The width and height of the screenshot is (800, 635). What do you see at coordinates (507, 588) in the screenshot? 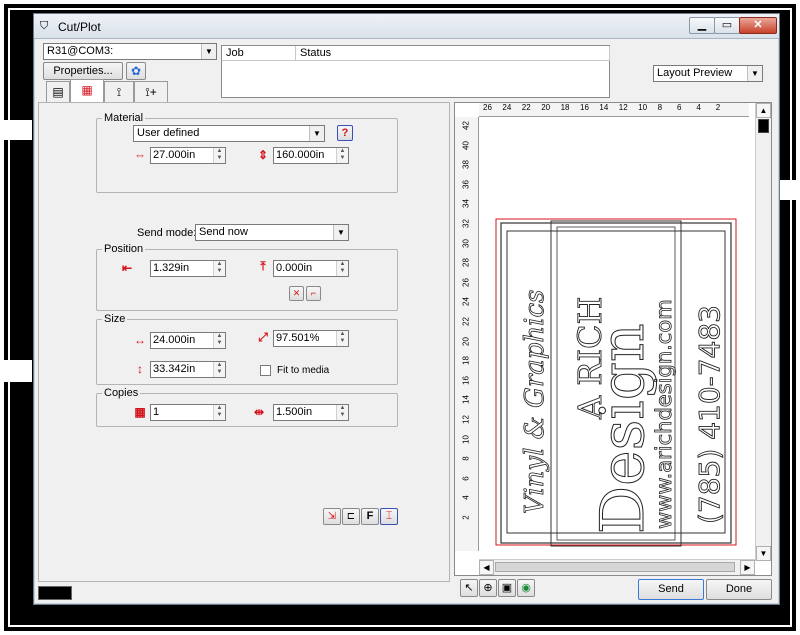
I see `fit-page-button: ▣` at bounding box center [507, 588].